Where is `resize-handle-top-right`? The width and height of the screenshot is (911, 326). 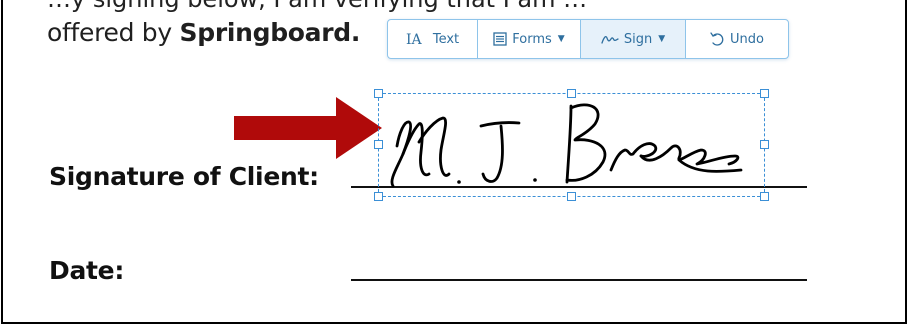
resize-handle-top-right is located at coordinates (764, 93).